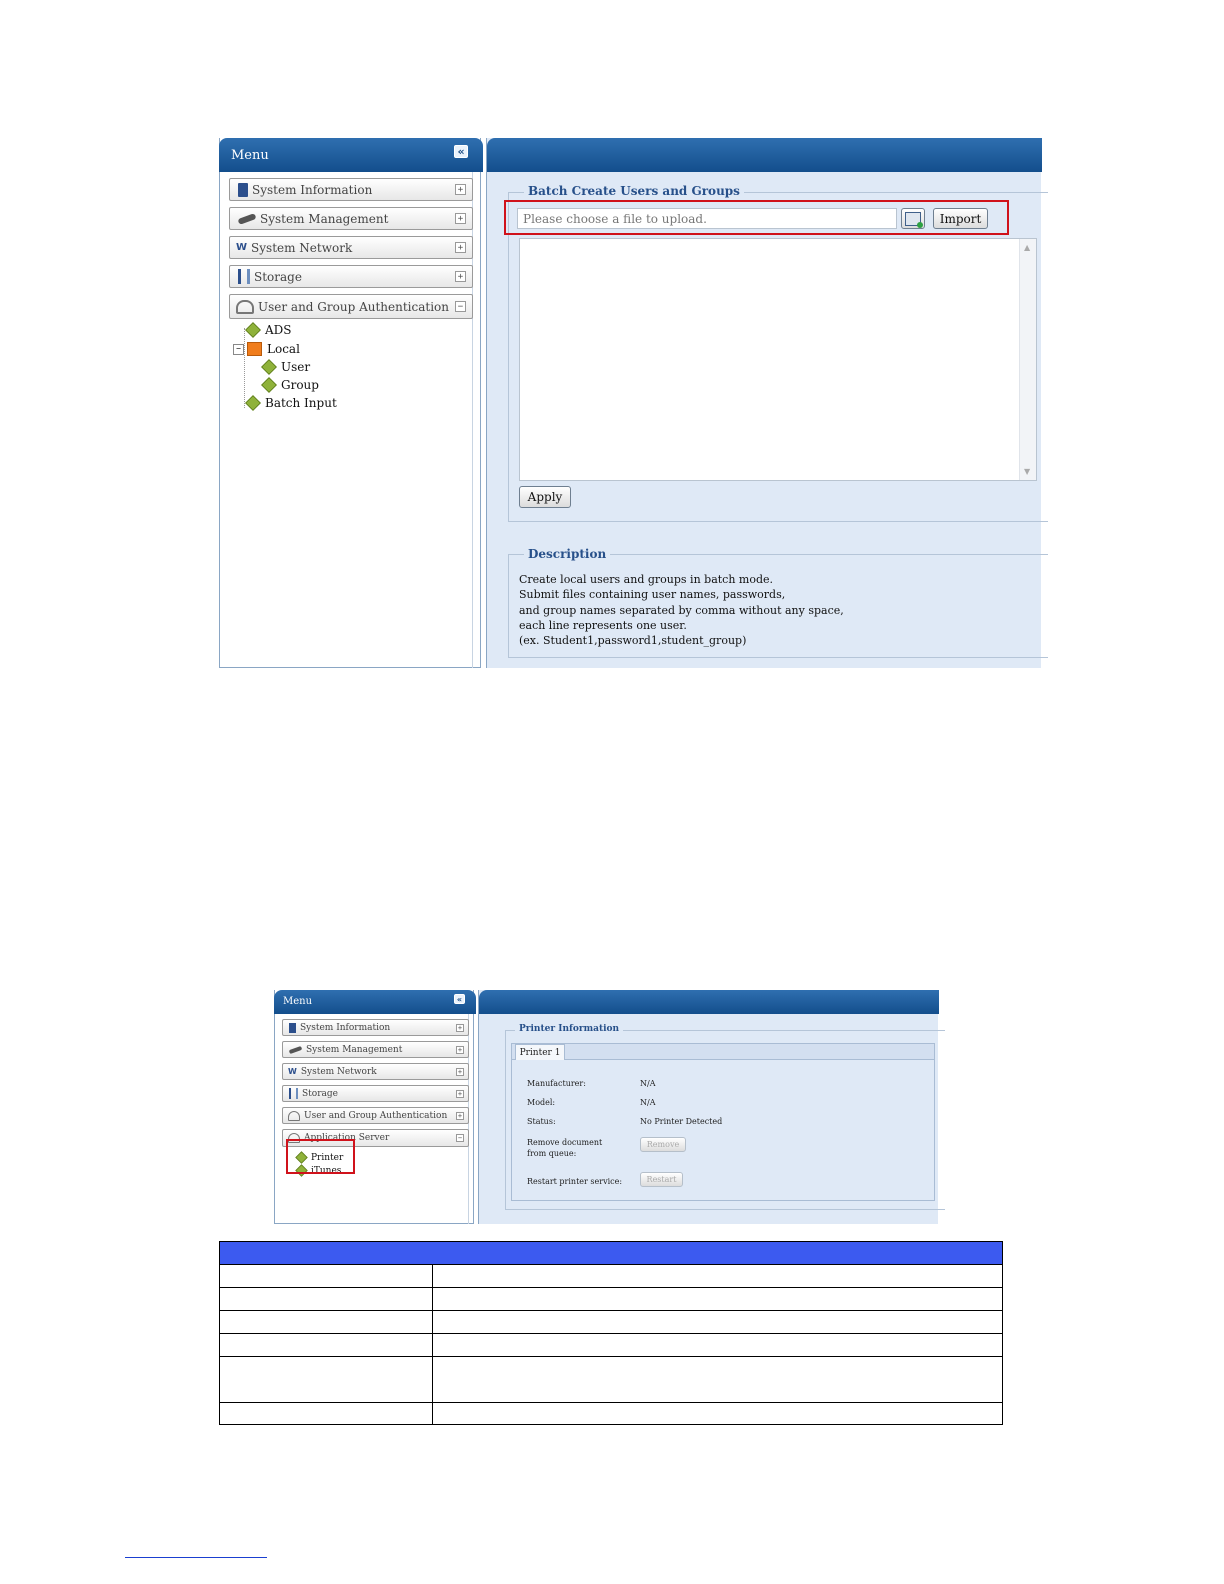 The image size is (1224, 1584). I want to click on apply-button: Apply, so click(545, 497).